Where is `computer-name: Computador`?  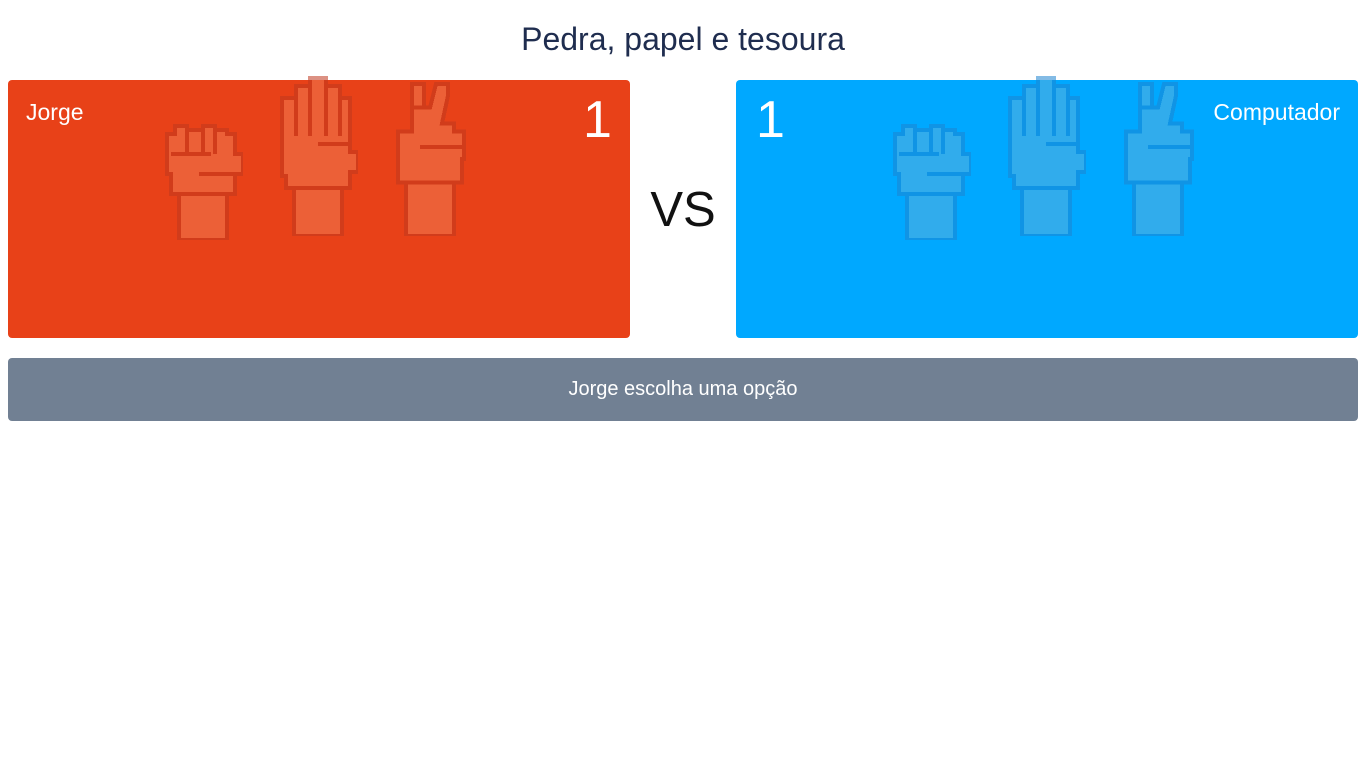
computer-name: Computador is located at coordinates (1276, 112).